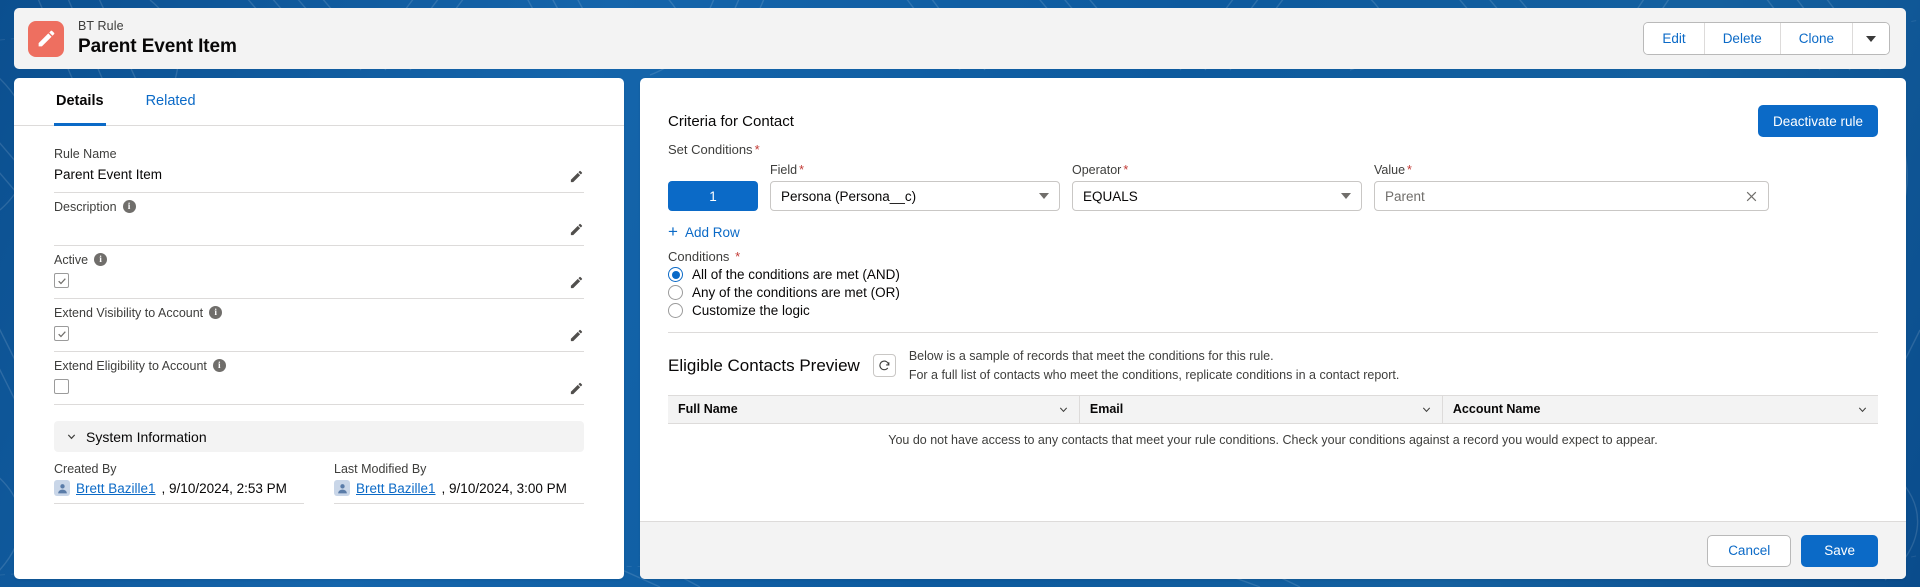 This screenshot has width=1920, height=587. I want to click on condition-field-col: Field * Persona (Persona__c), so click(915, 187).